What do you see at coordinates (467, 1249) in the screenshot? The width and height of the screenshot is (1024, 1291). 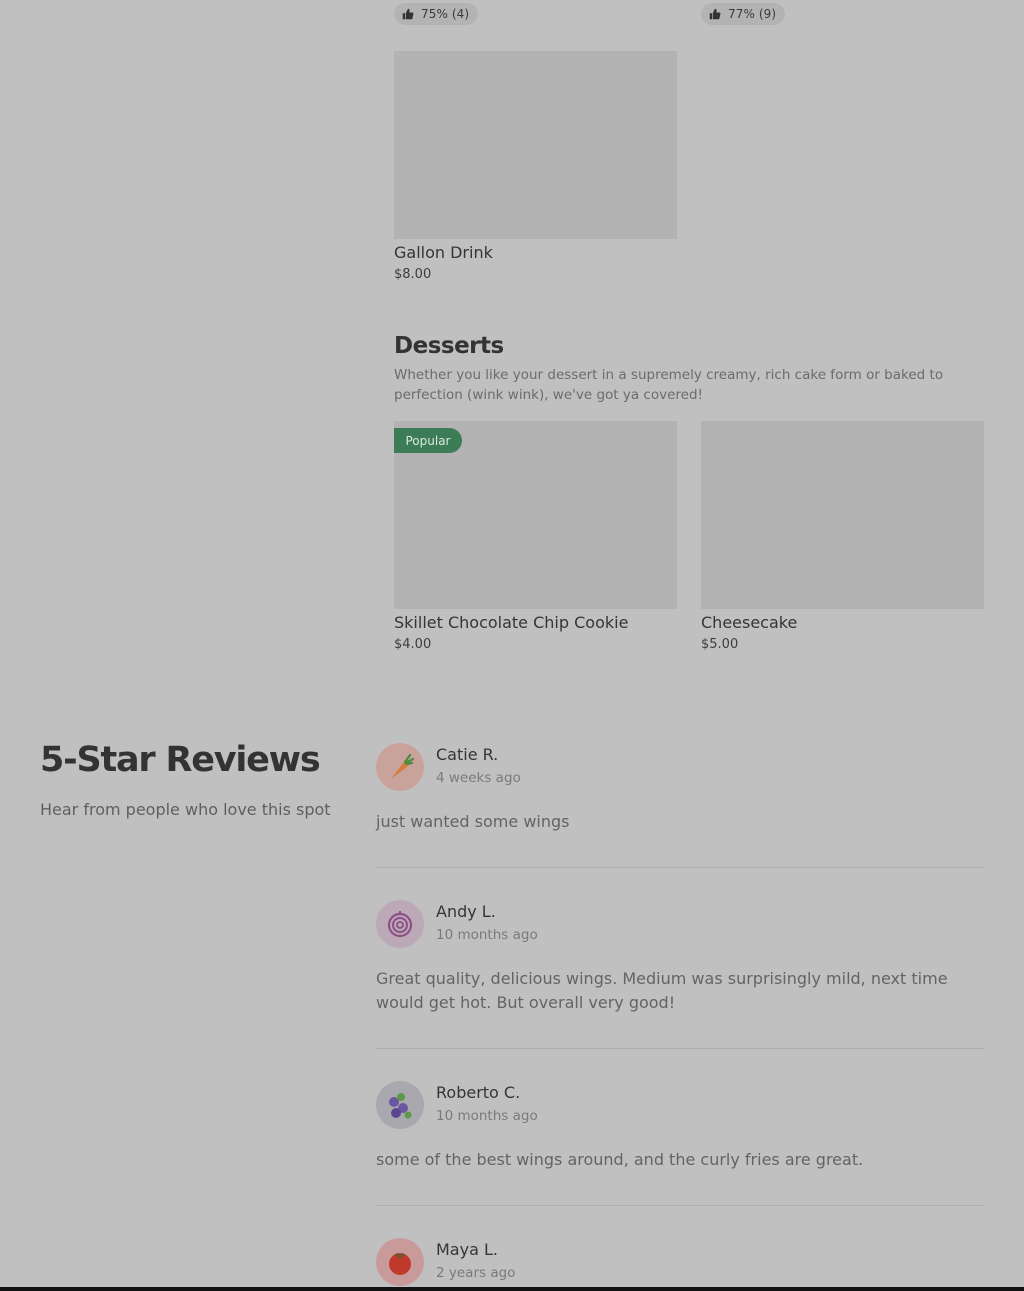 I see `reviewer-name: Maya L.` at bounding box center [467, 1249].